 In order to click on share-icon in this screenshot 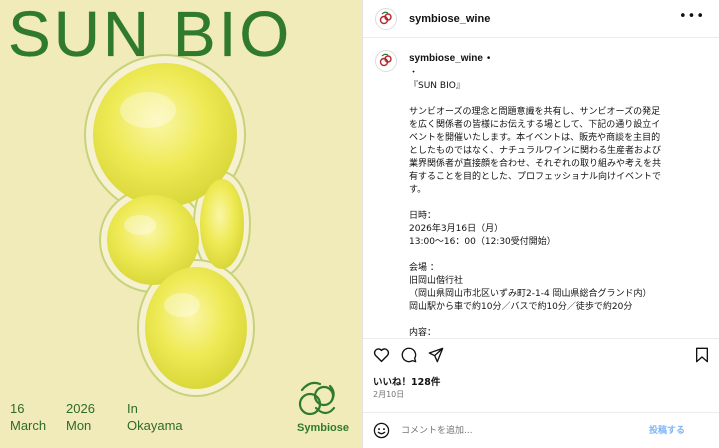, I will do `click(436, 355)`.